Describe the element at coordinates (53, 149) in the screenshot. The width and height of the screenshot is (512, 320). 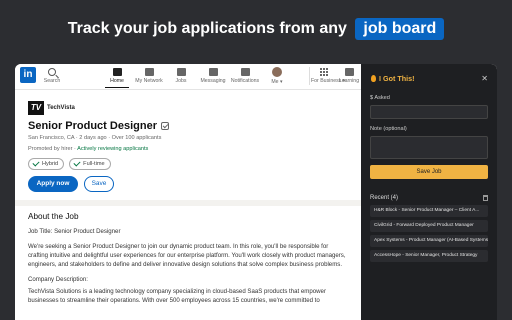
I see `promoted-prefix: Promoted by hirer ·` at that location.